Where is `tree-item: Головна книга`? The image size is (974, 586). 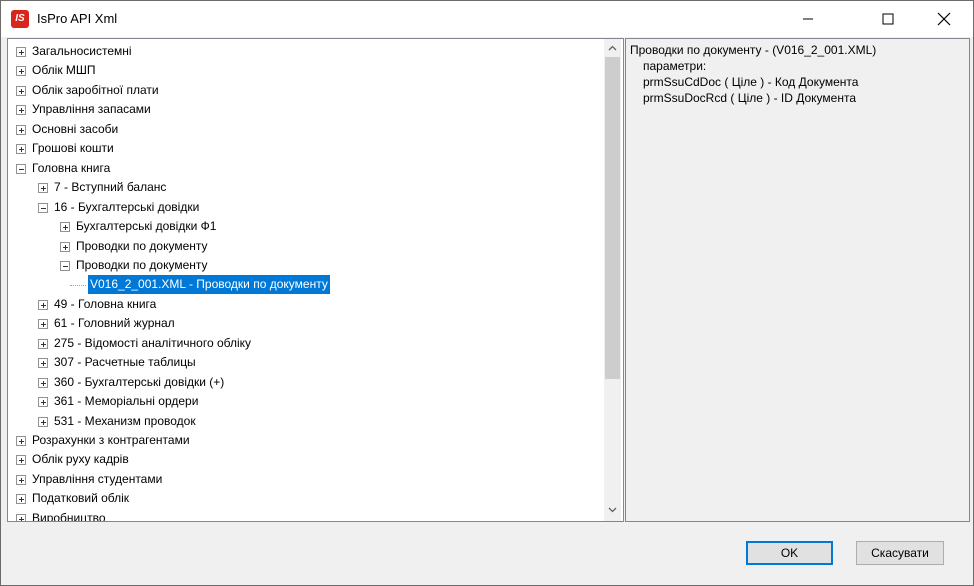 tree-item: Головна книга is located at coordinates (306, 168).